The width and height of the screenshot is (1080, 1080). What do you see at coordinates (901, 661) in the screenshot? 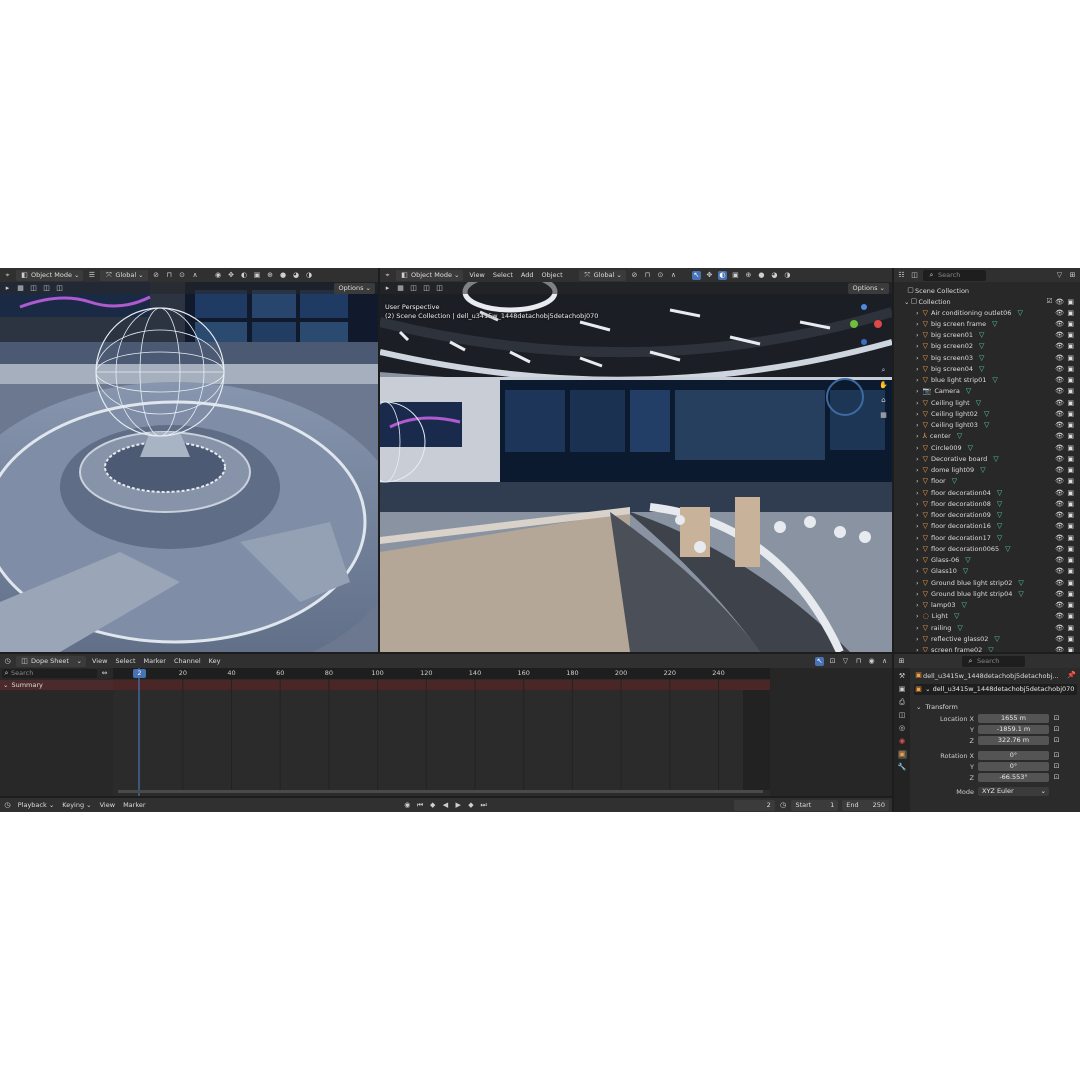
I see `editor-type-icon: ⊞` at bounding box center [901, 661].